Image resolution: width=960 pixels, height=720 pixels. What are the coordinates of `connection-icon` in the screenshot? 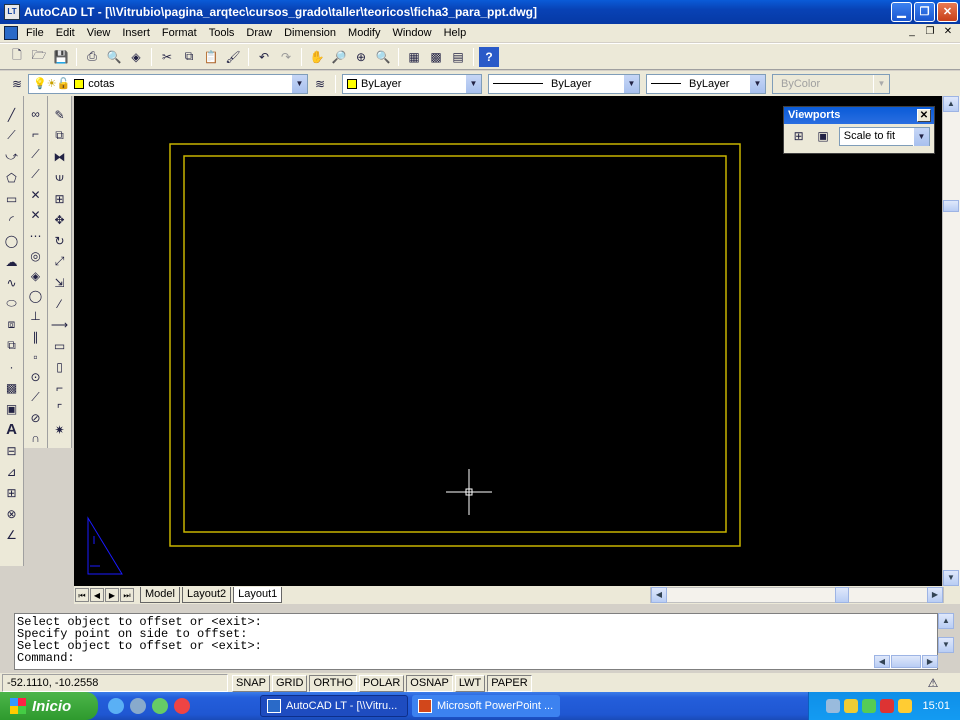 It's located at (851, 706).